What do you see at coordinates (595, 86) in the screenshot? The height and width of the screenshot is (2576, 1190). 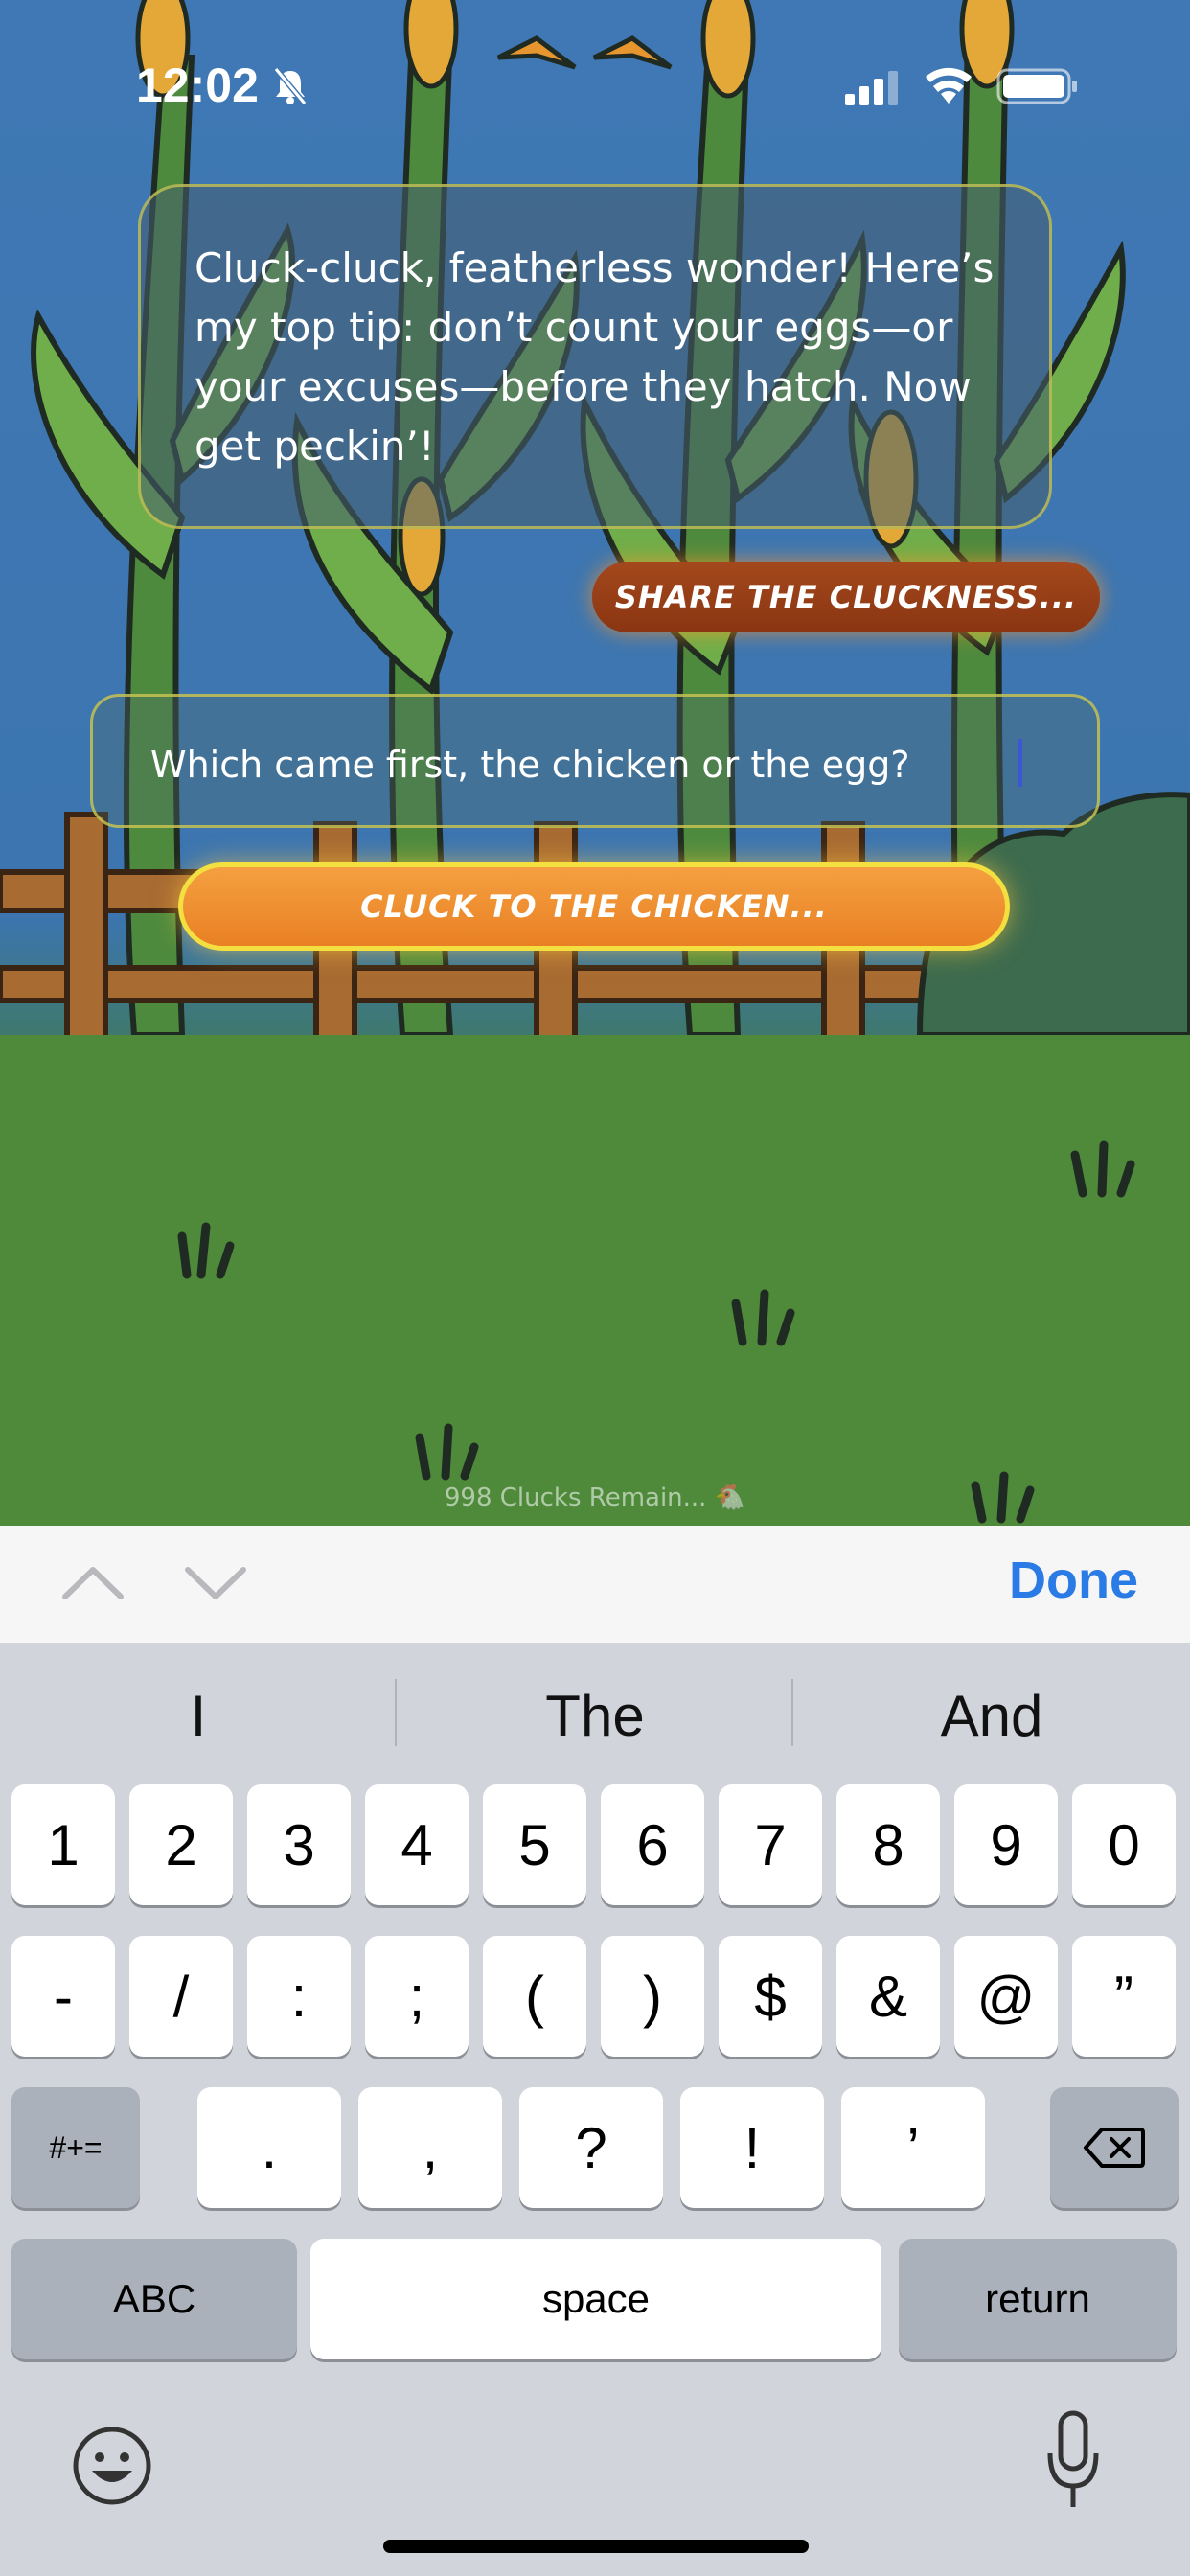 I see `status-bar: 12:02` at bounding box center [595, 86].